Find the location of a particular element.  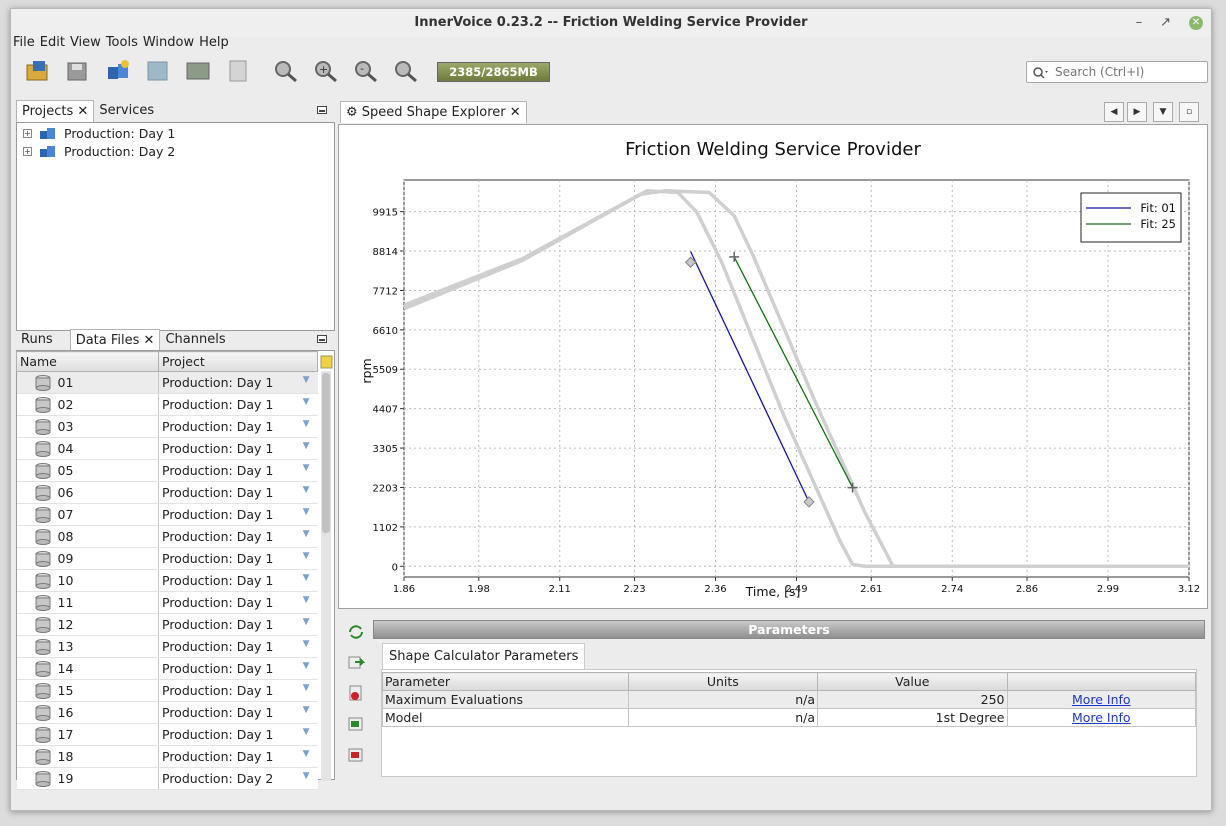

menu-tools: Tools is located at coordinates (122, 44).